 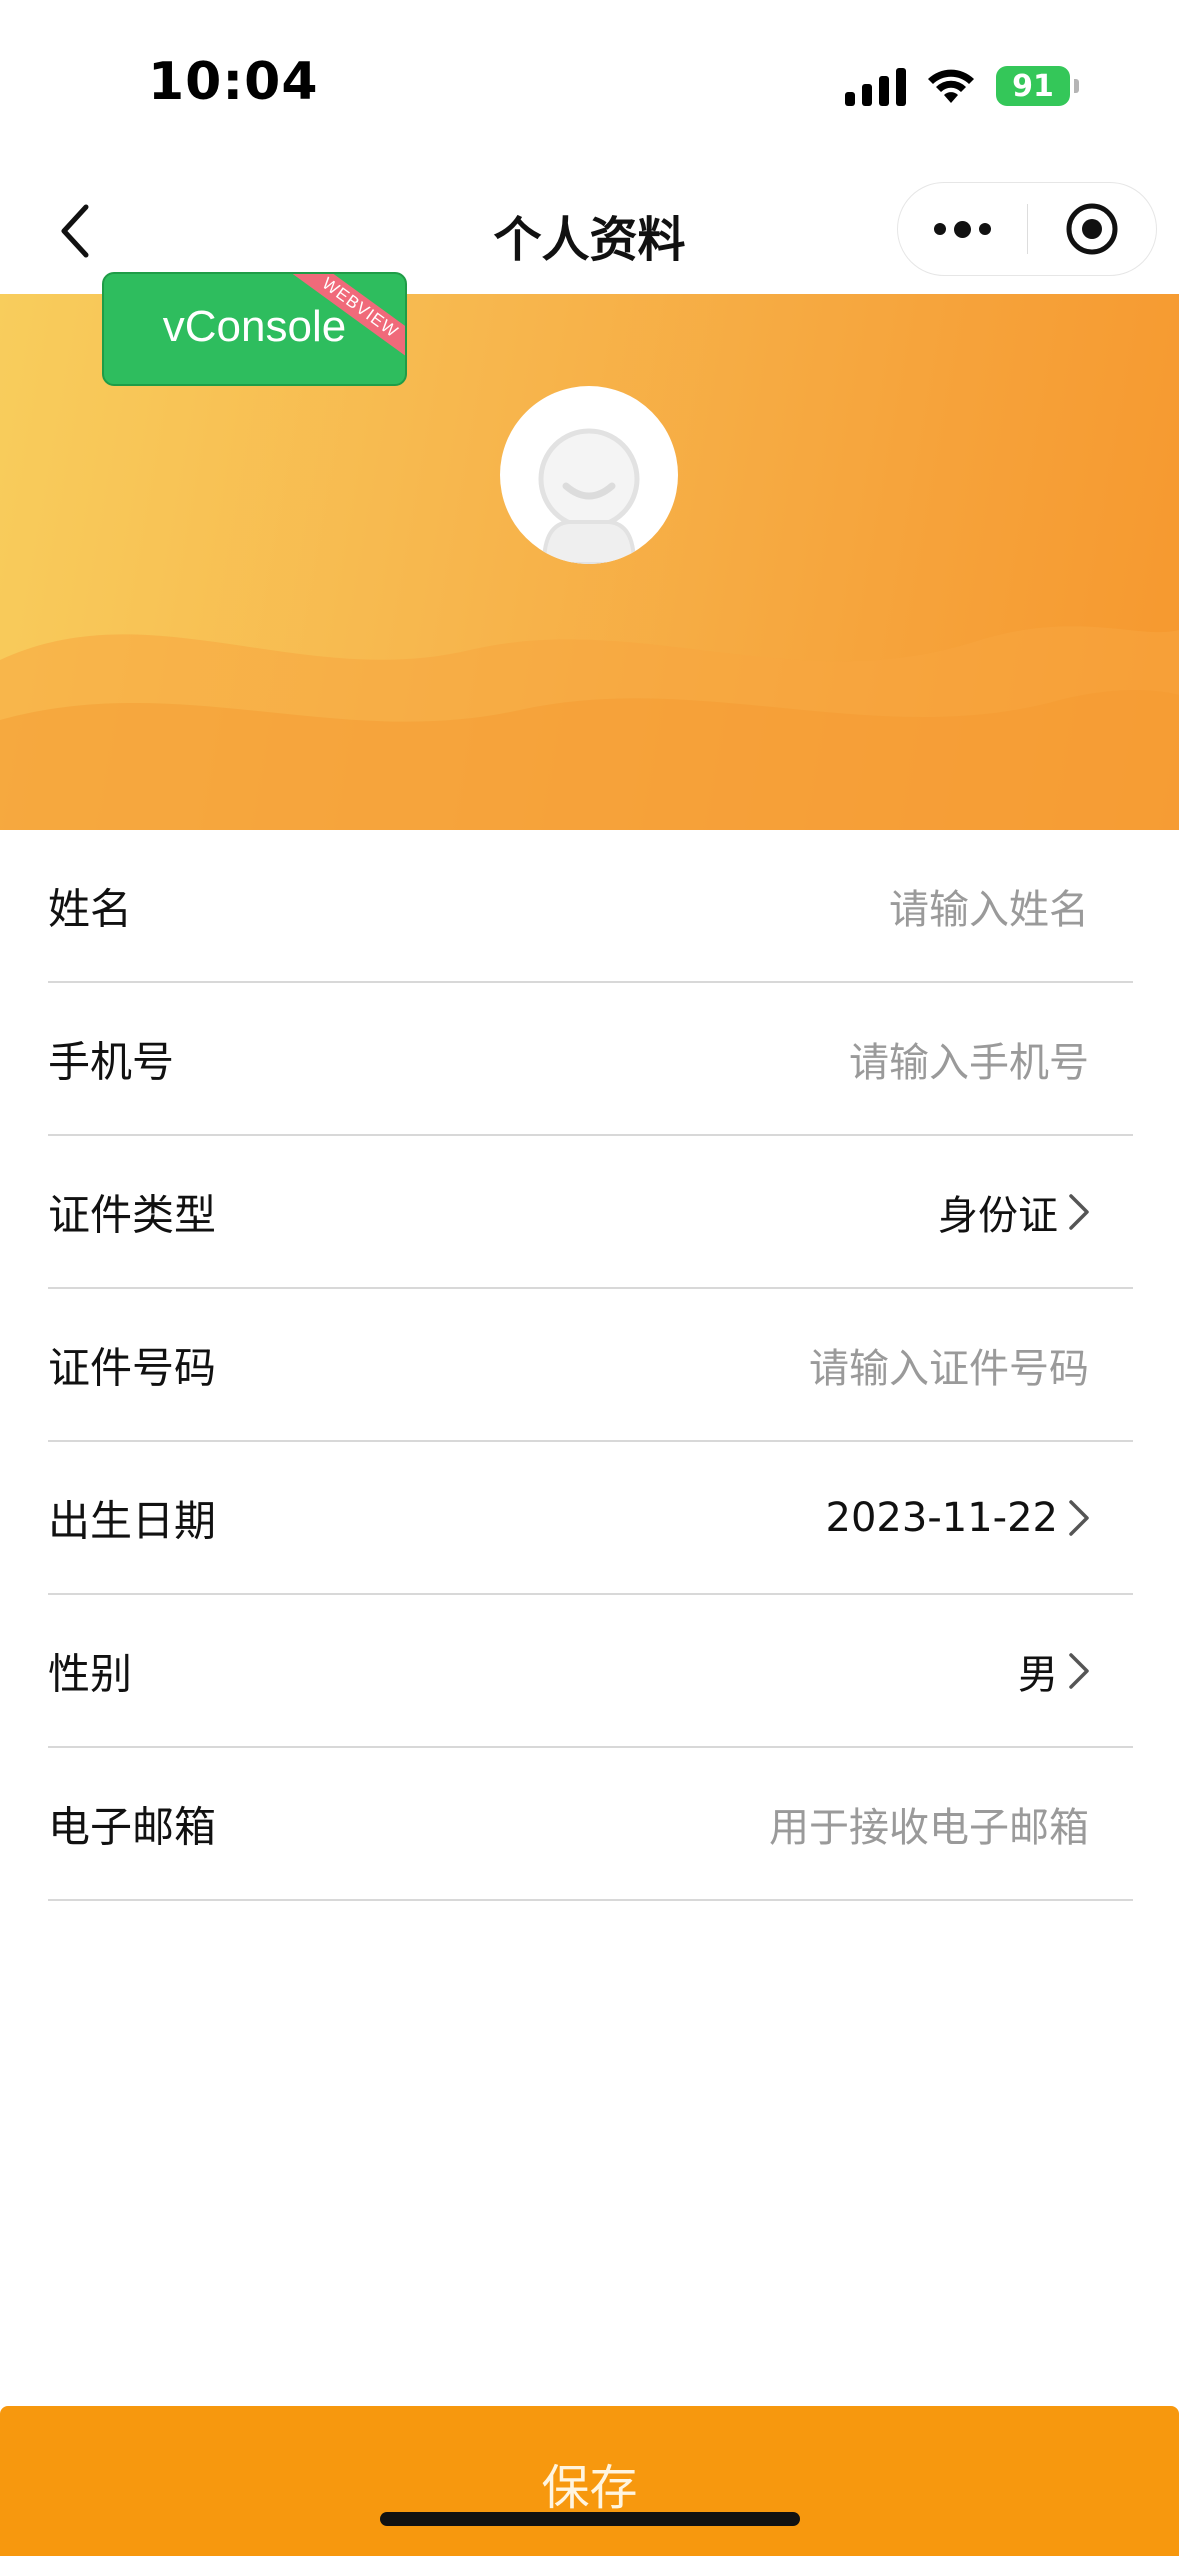 I want to click on form-row-name: 姓名 请输入姓名, so click(x=590, y=906).